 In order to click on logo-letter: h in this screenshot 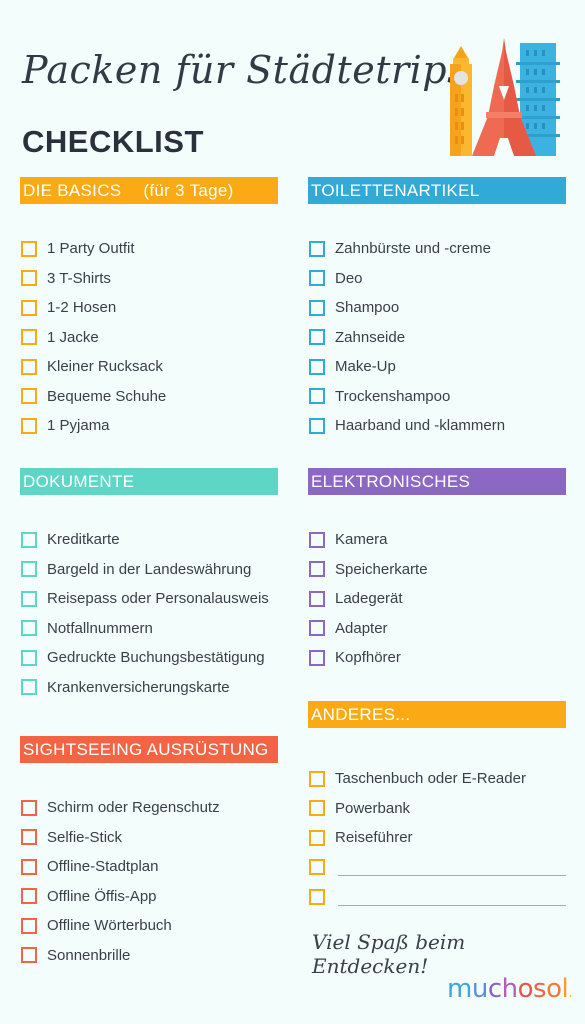, I will do `click(509, 989)`.